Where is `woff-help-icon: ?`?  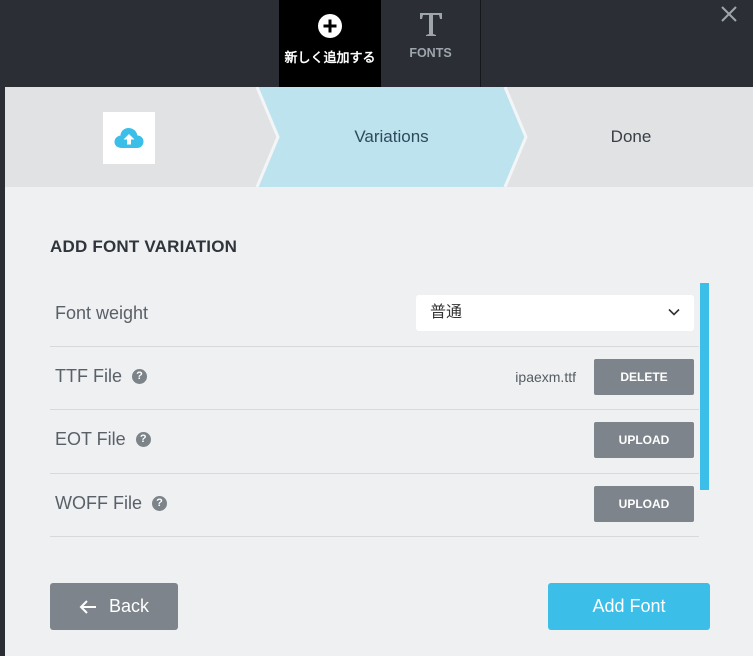 woff-help-icon: ? is located at coordinates (159, 503).